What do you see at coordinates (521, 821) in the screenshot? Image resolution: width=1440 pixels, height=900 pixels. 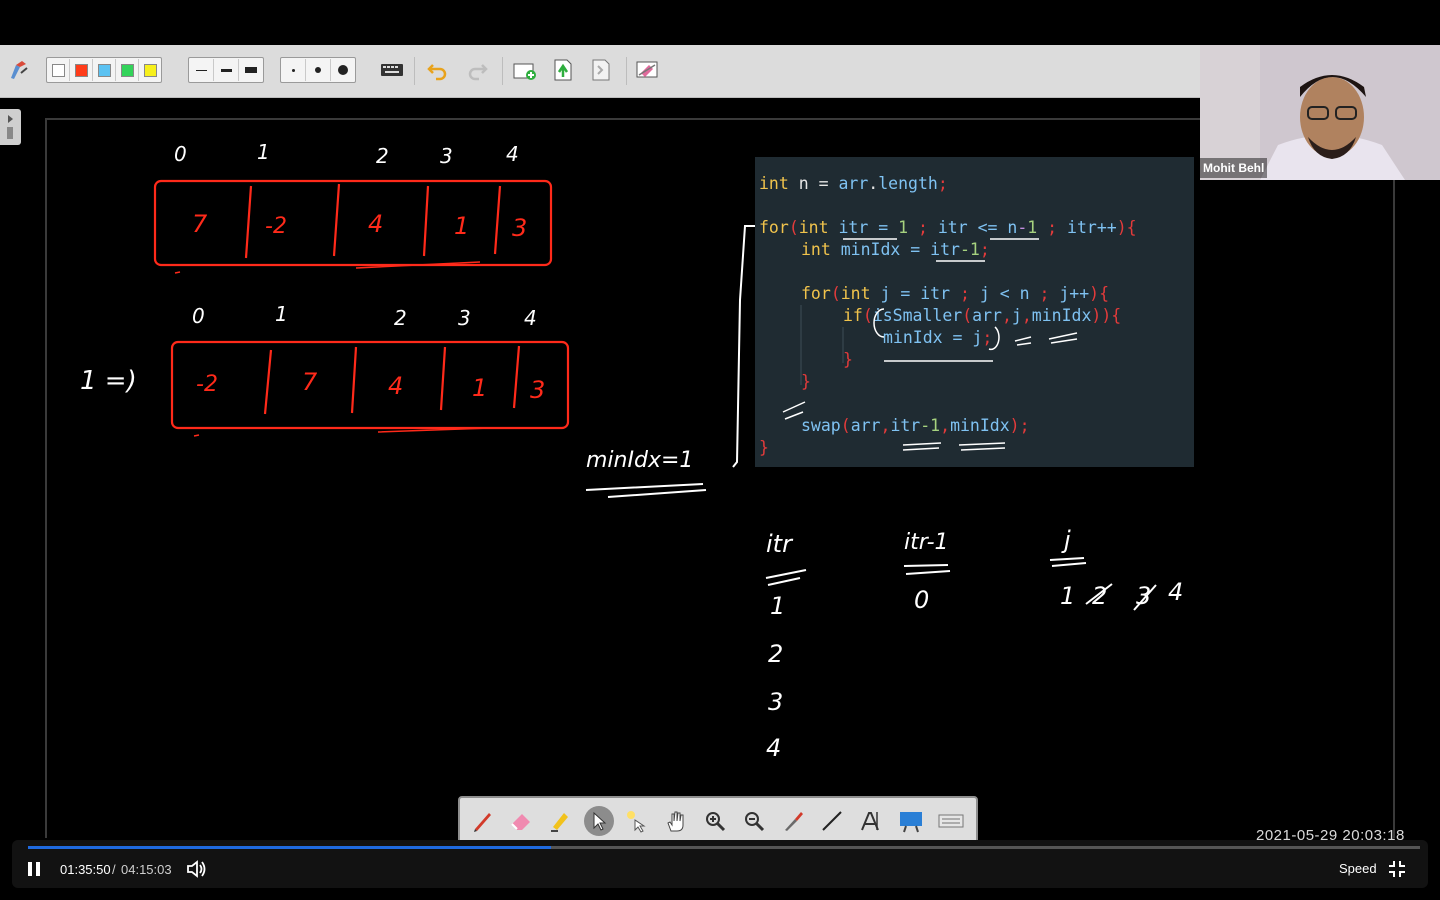 I see `eraser-tool-icon` at bounding box center [521, 821].